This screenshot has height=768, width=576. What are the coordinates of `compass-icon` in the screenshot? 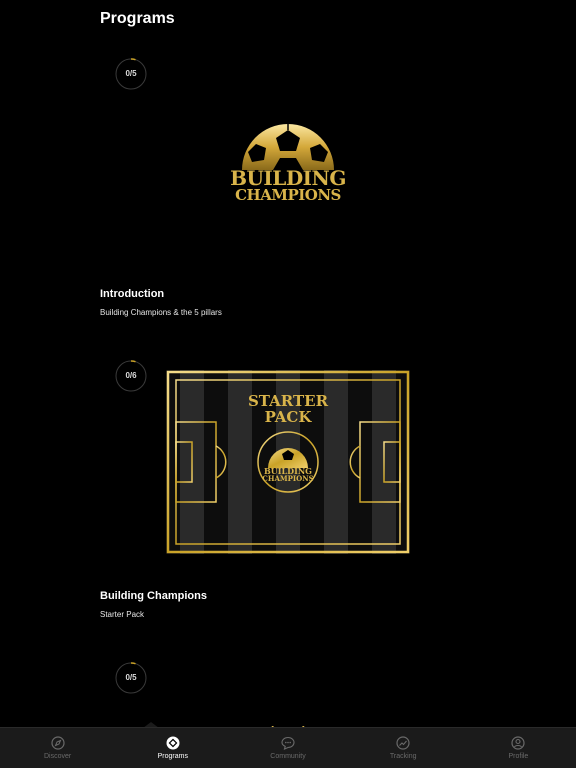 It's located at (57, 743).